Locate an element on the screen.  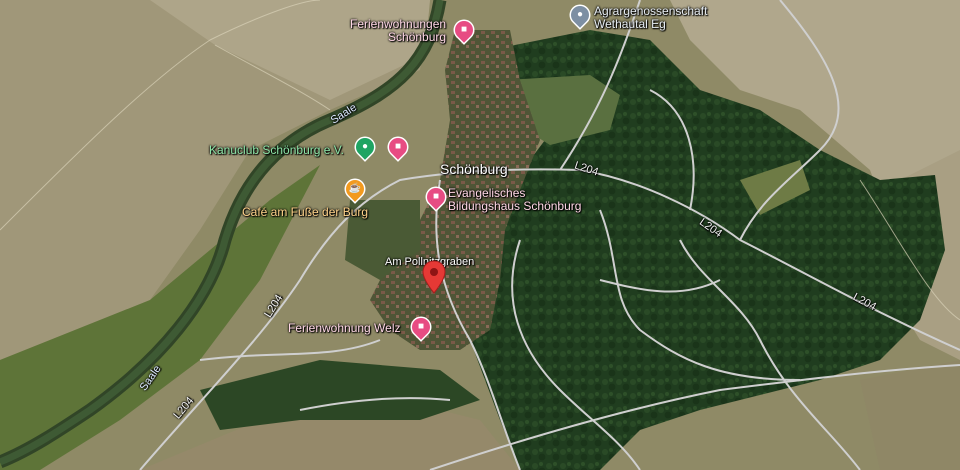
poi-label-agrargenossenschaft: Agrargenossenschaft Wethautal Eg is located at coordinates (650, 18).